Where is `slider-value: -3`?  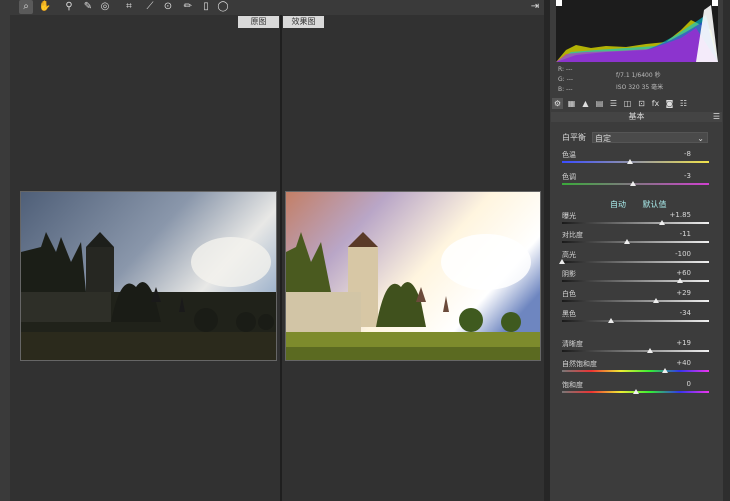
slider-value: -3 is located at coordinates (687, 176).